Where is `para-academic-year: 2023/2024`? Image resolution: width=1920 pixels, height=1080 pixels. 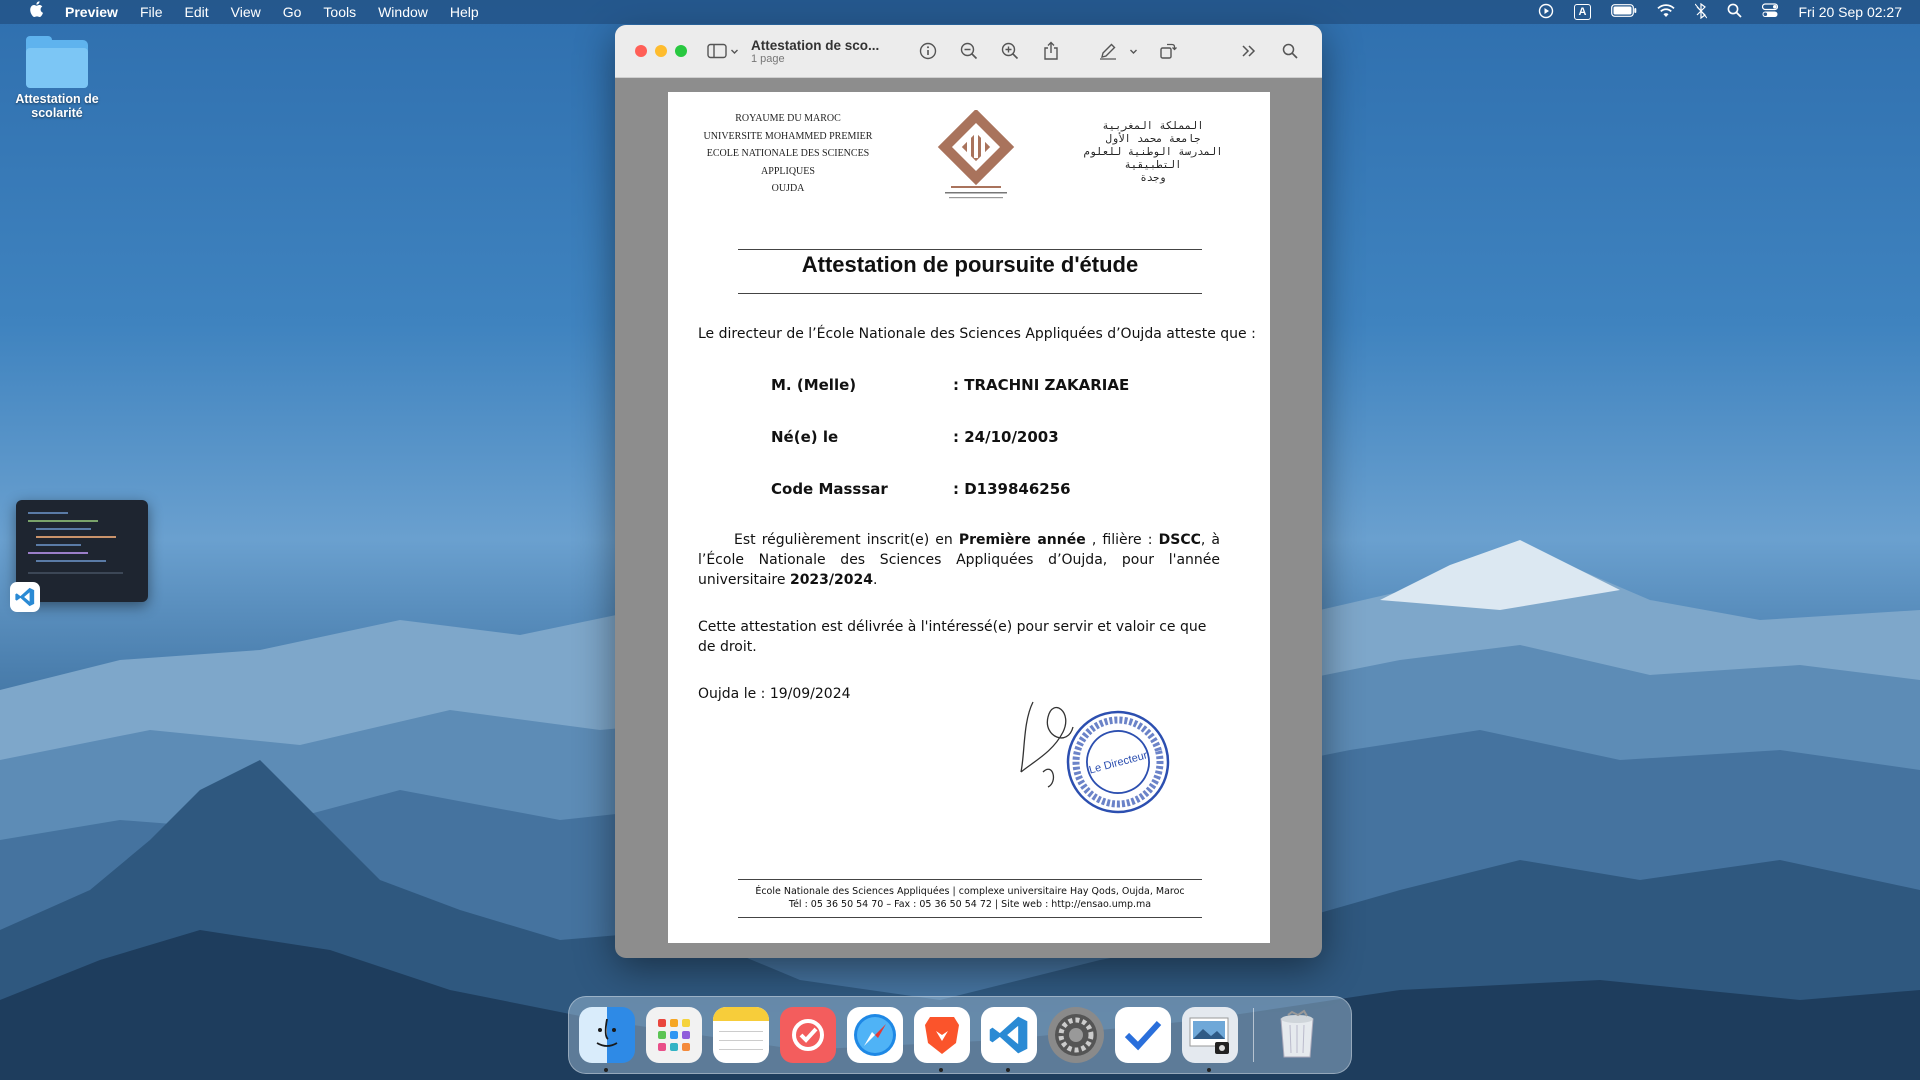
para-academic-year: 2023/2024 is located at coordinates (831, 580).